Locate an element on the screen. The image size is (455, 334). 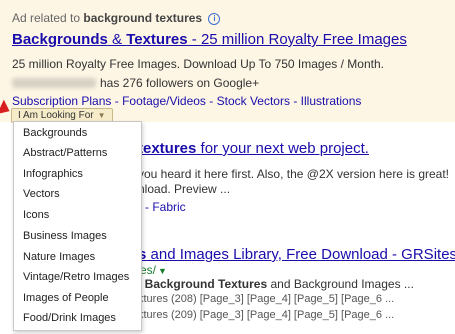
info-icon: i is located at coordinates (214, 19).